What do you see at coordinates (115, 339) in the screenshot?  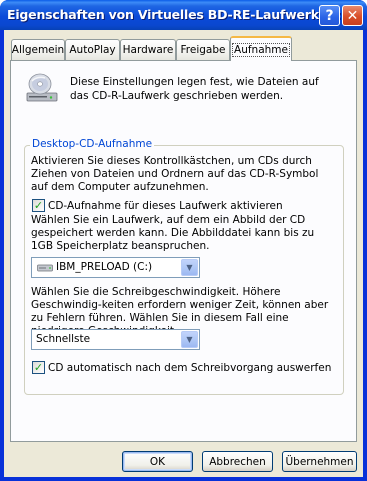 I see `write-speed-select: Schnellste ▼` at bounding box center [115, 339].